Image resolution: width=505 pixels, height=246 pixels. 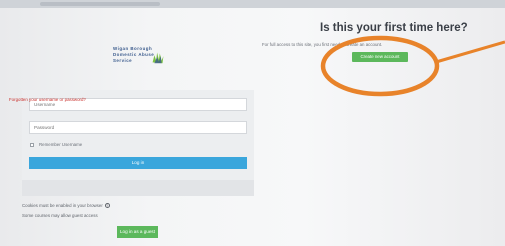 I want to click on top-bar-strip, so click(x=100, y=4).